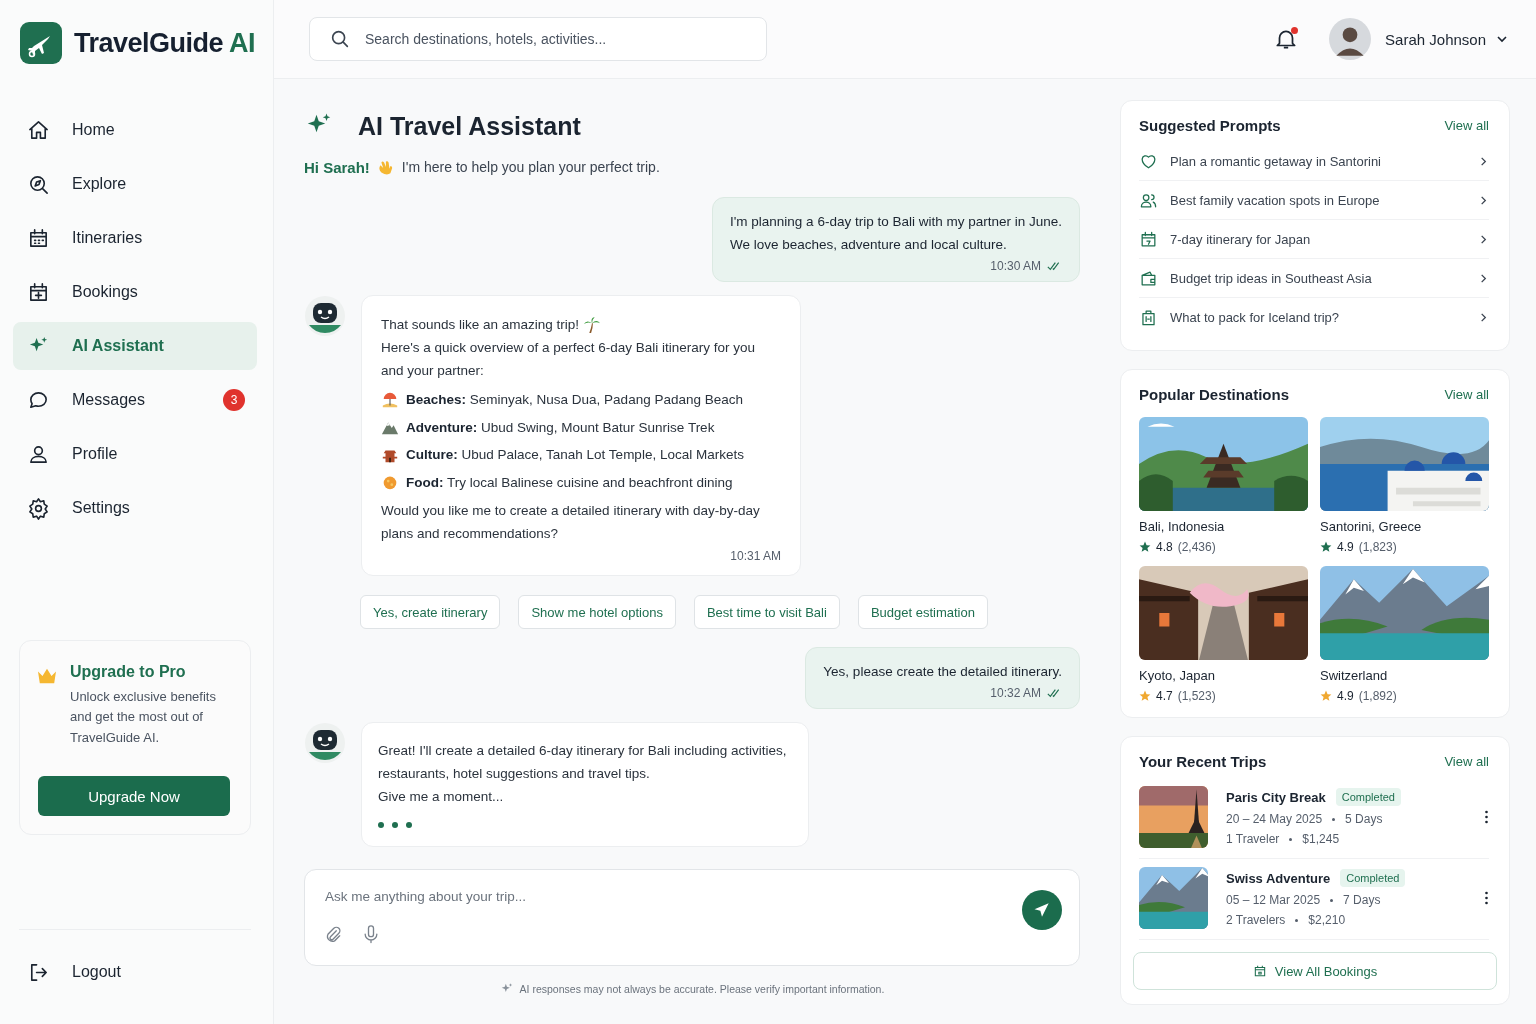  Describe the element at coordinates (390, 399) in the screenshot. I see `beach-umbrella-icon` at that location.